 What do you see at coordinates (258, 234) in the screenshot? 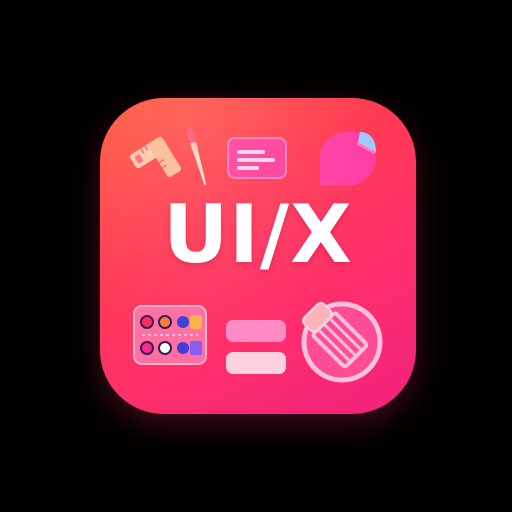
I see `app-wordmark: UI/X` at bounding box center [258, 234].